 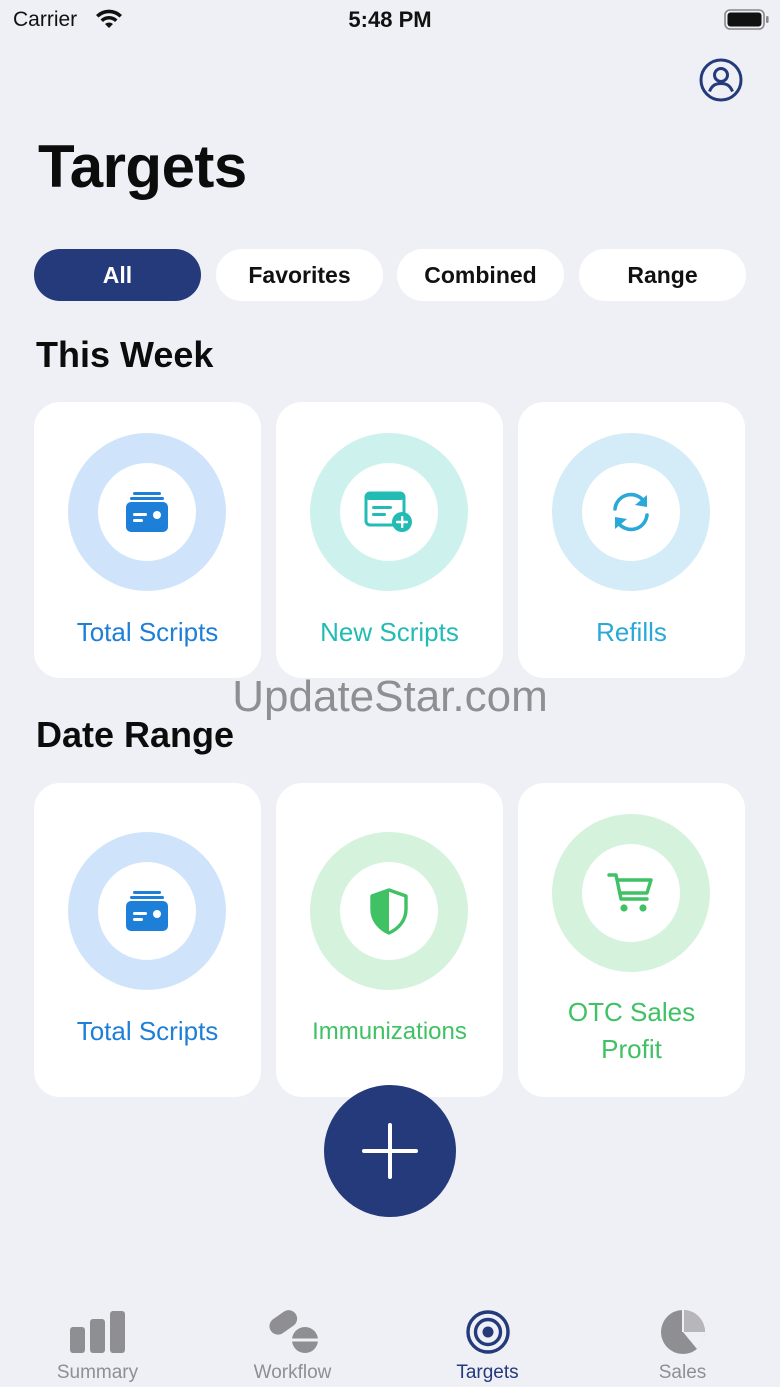 I want to click on filter-chip-favorites: Favorites, so click(x=299, y=275).